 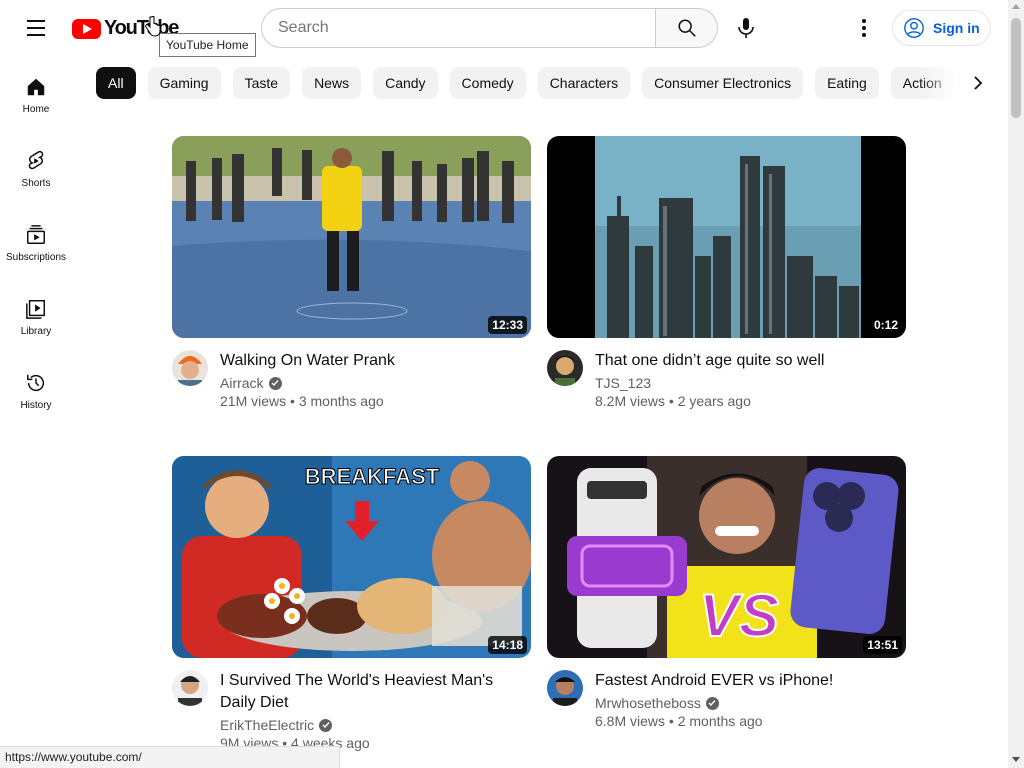 What do you see at coordinates (405, 83) in the screenshot?
I see `chip-candy: Candy` at bounding box center [405, 83].